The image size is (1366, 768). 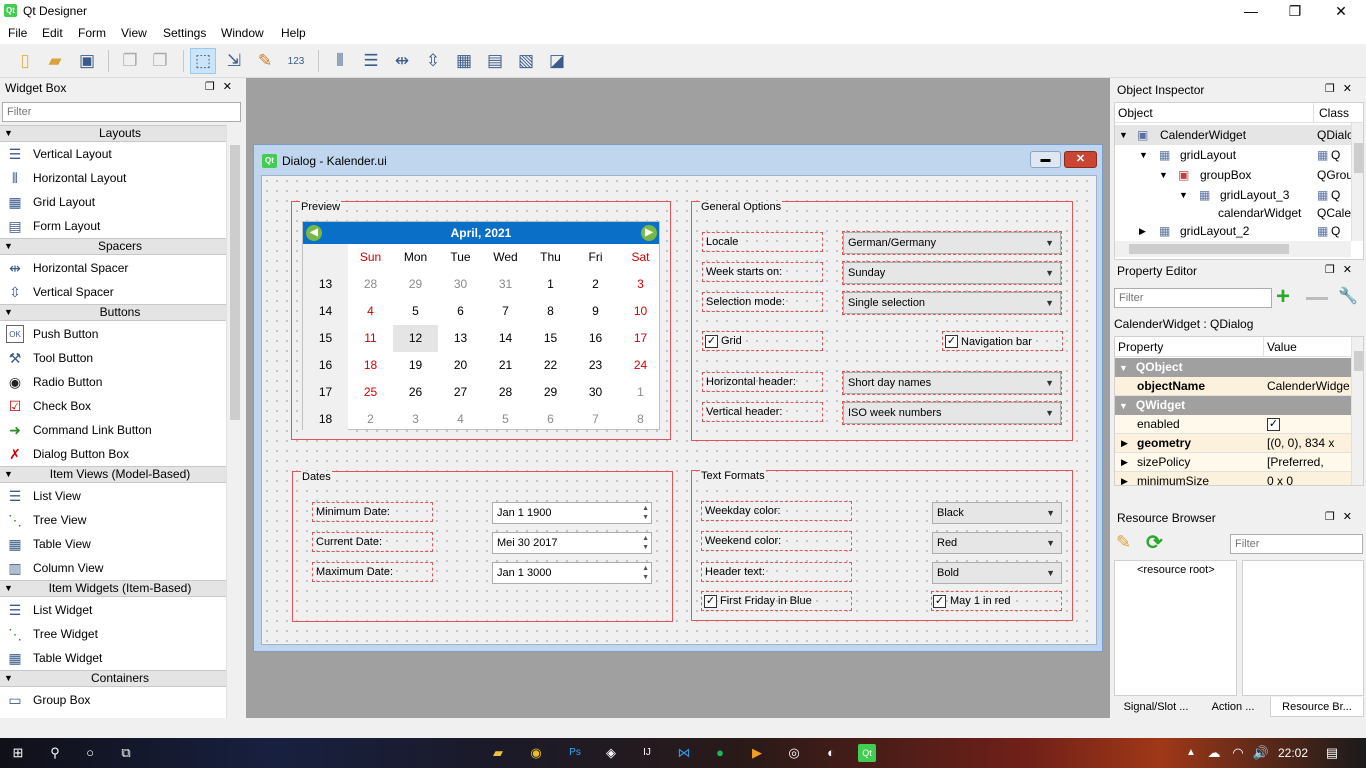 I want to click on intellij-icon: IJ, so click(x=647, y=753).